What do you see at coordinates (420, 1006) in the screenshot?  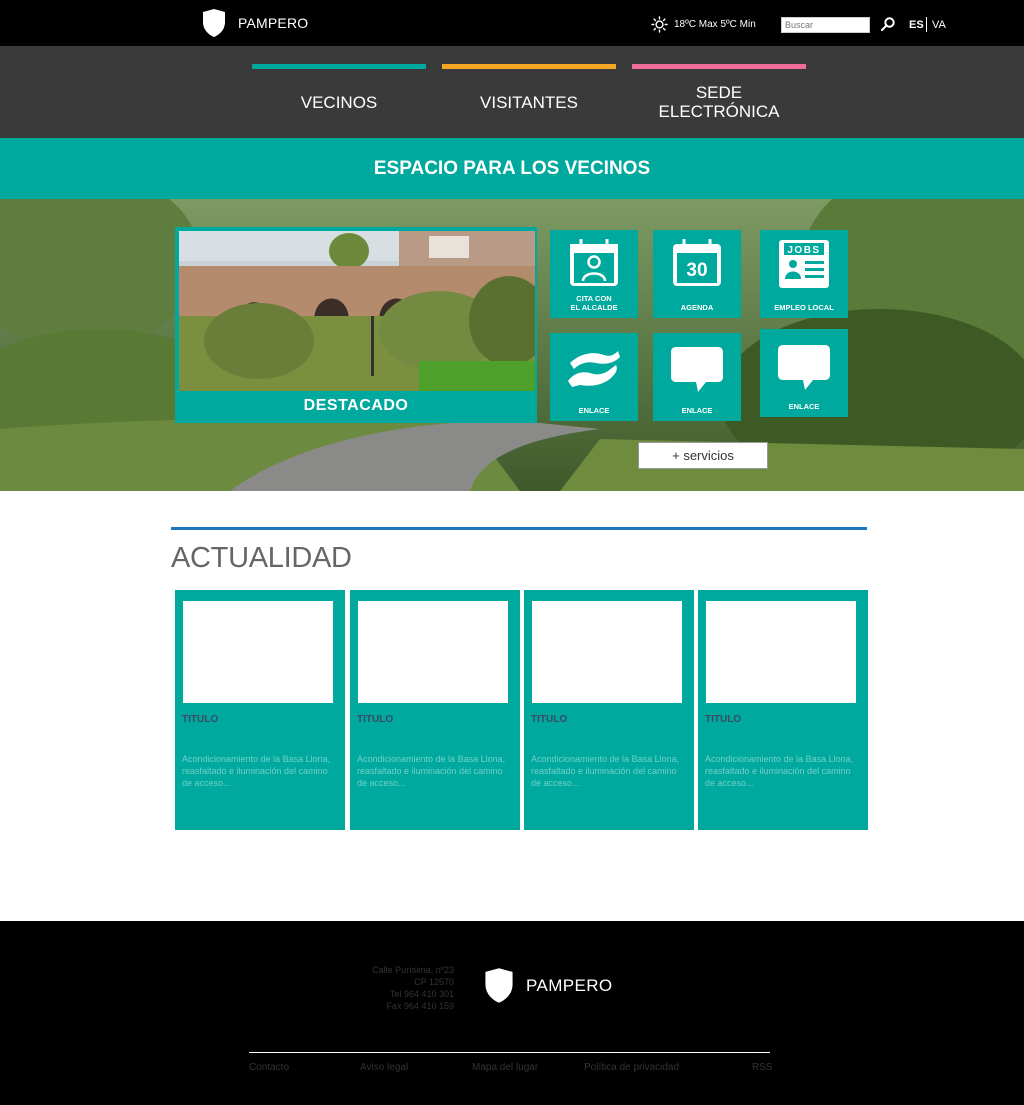 I see `address-line: Fax 964 410 159` at bounding box center [420, 1006].